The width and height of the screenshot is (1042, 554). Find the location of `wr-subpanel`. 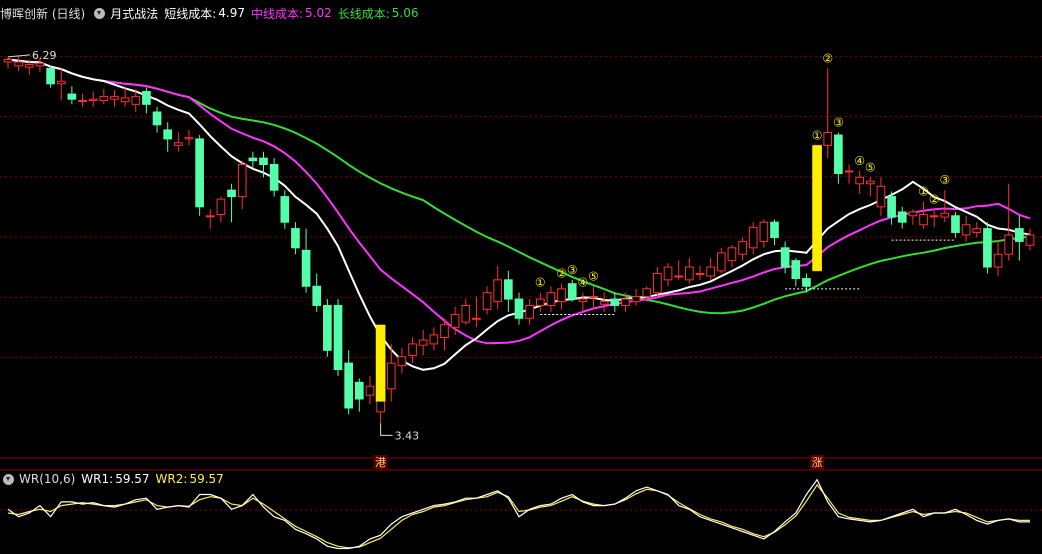

wr-subpanel is located at coordinates (518, 514).